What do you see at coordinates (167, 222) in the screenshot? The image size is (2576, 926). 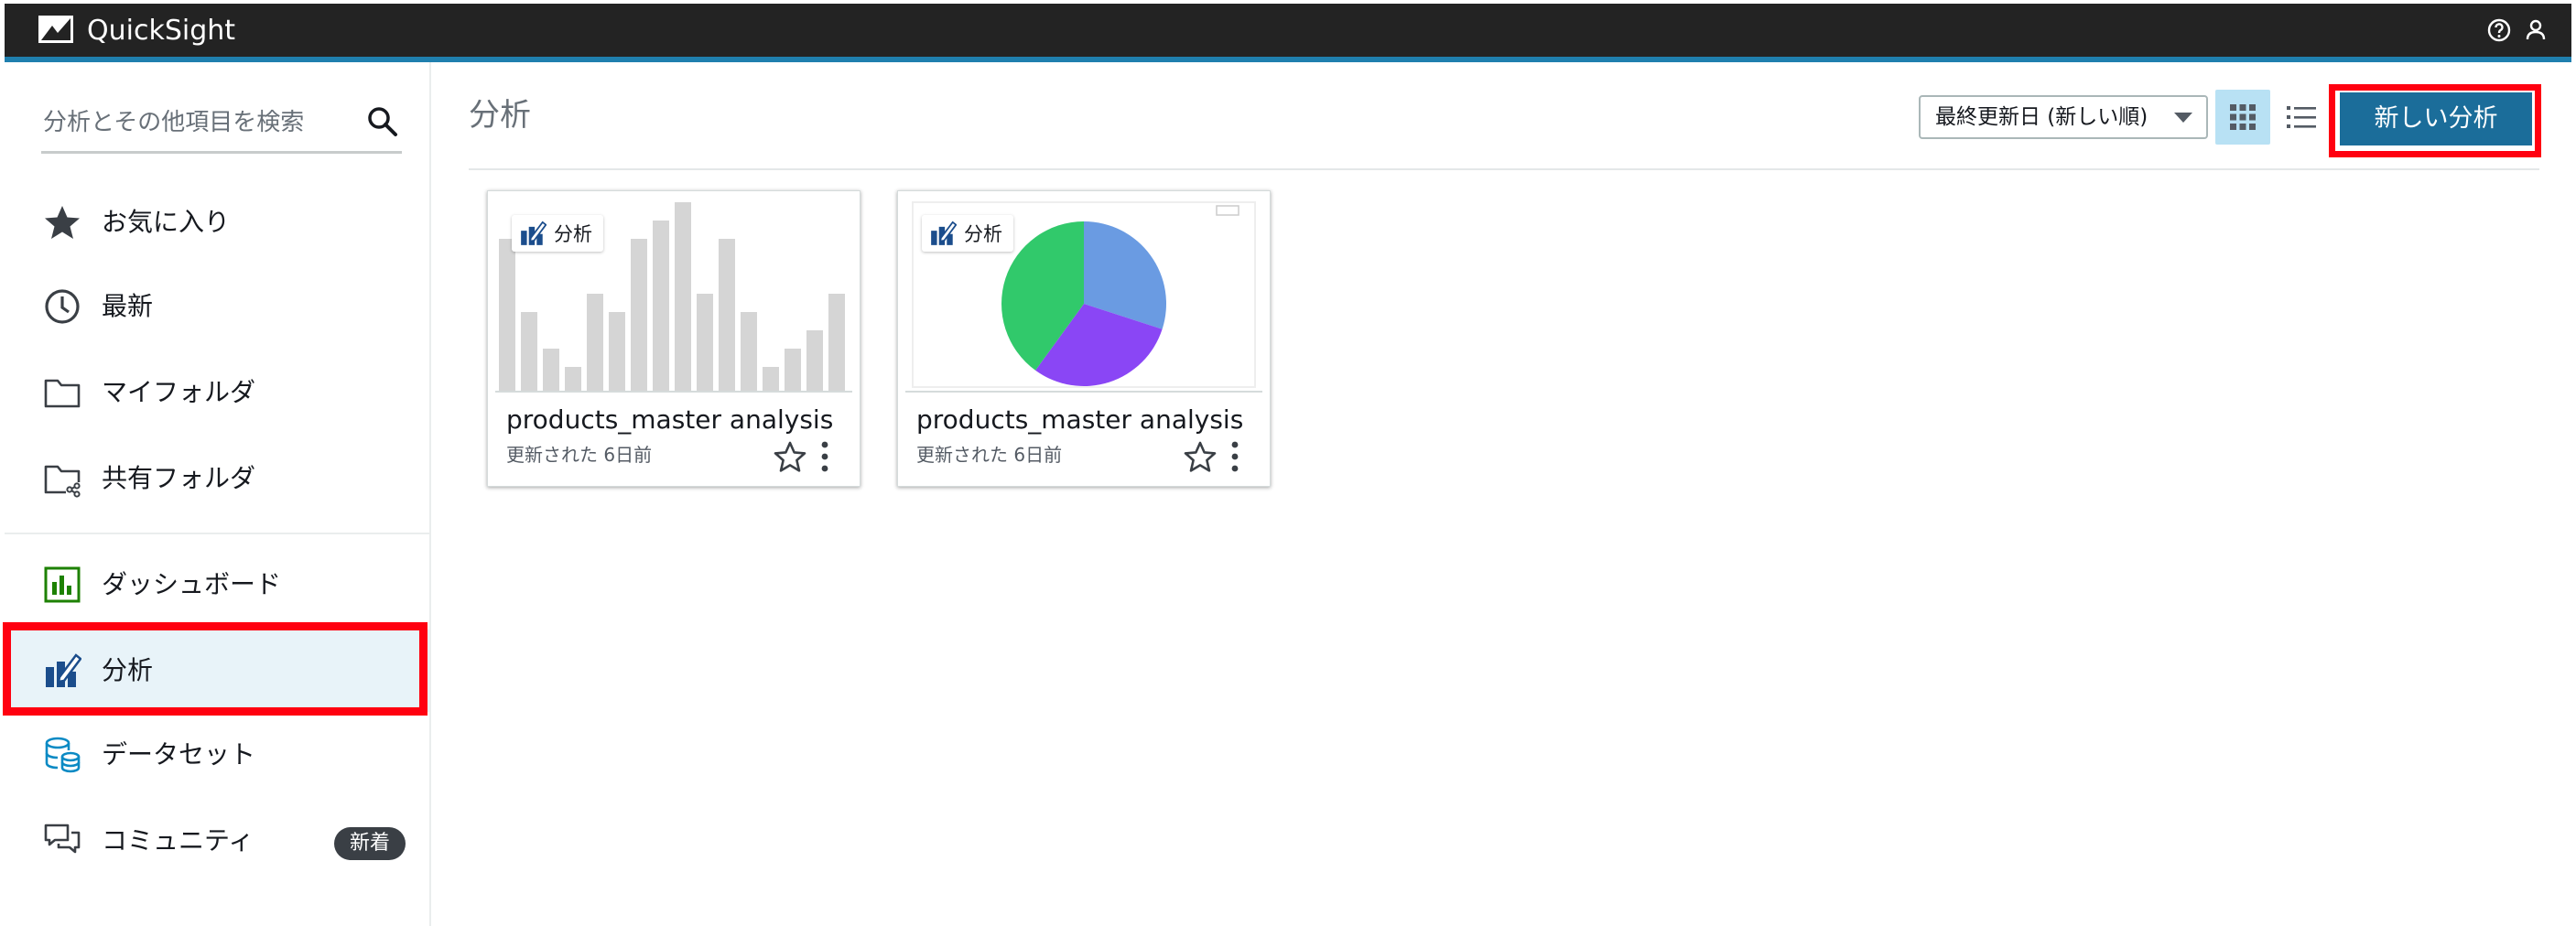 I see `sidebar-item-label: お気に入り` at bounding box center [167, 222].